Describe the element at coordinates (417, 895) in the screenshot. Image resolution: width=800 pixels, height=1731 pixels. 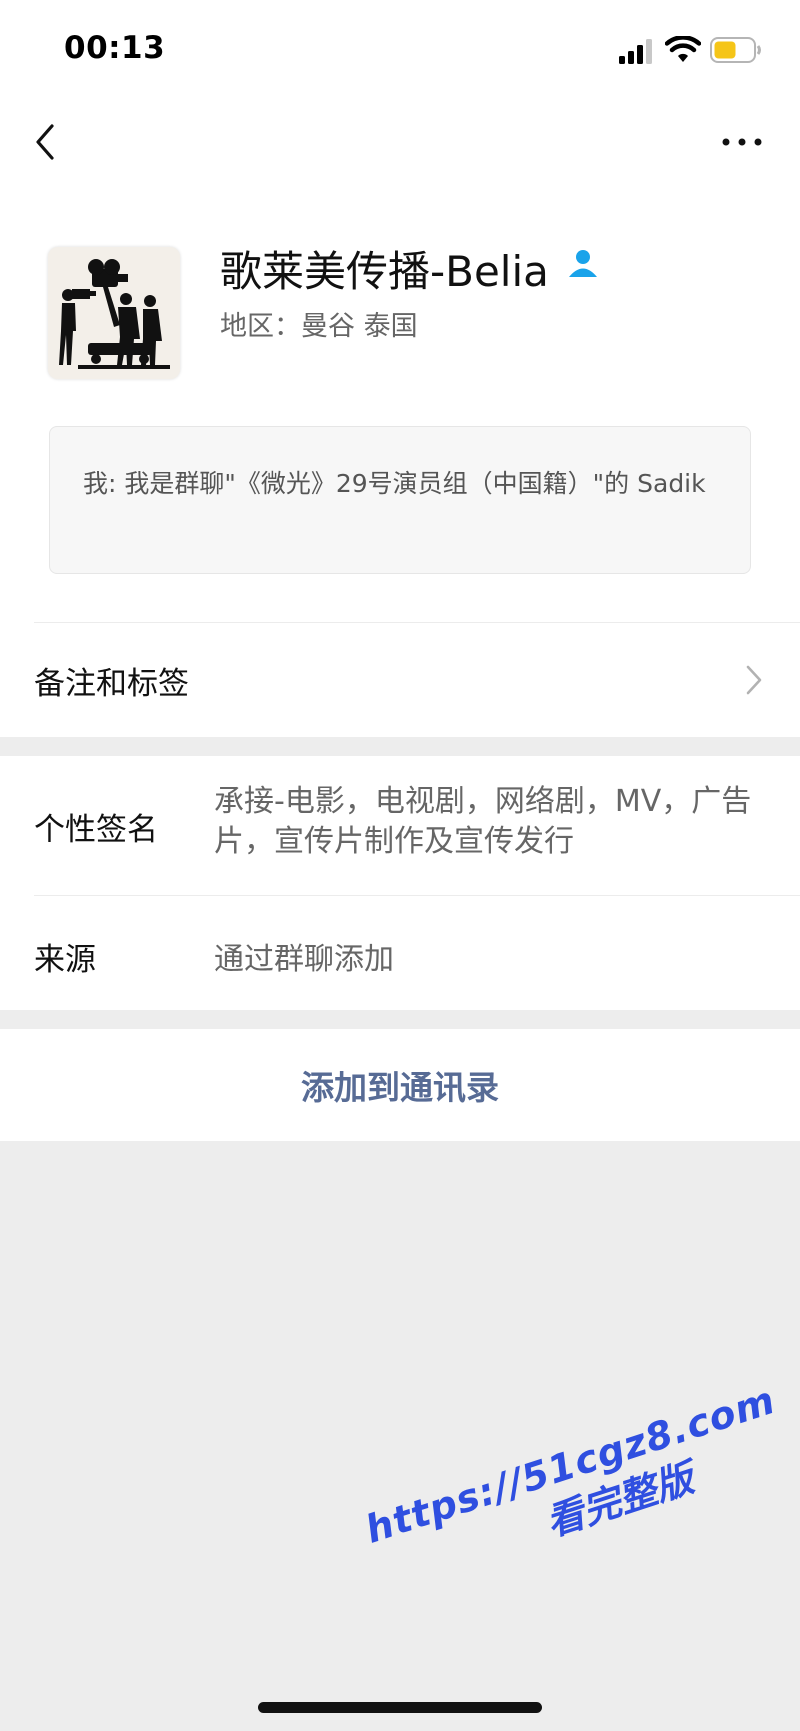
I see `divider` at that location.